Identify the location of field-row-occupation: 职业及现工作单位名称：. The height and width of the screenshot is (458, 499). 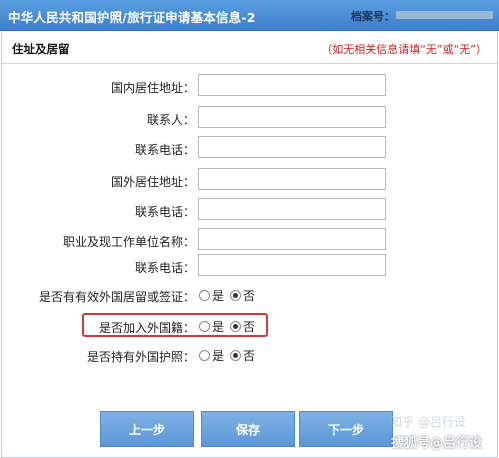
(249, 240).